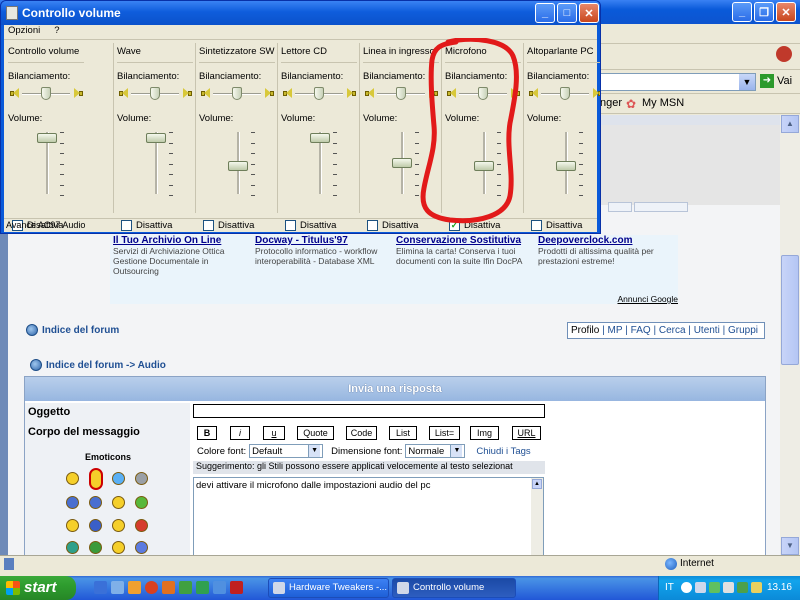  What do you see at coordinates (743, 330) in the screenshot?
I see `nav-gruppi: Gruppi` at bounding box center [743, 330].